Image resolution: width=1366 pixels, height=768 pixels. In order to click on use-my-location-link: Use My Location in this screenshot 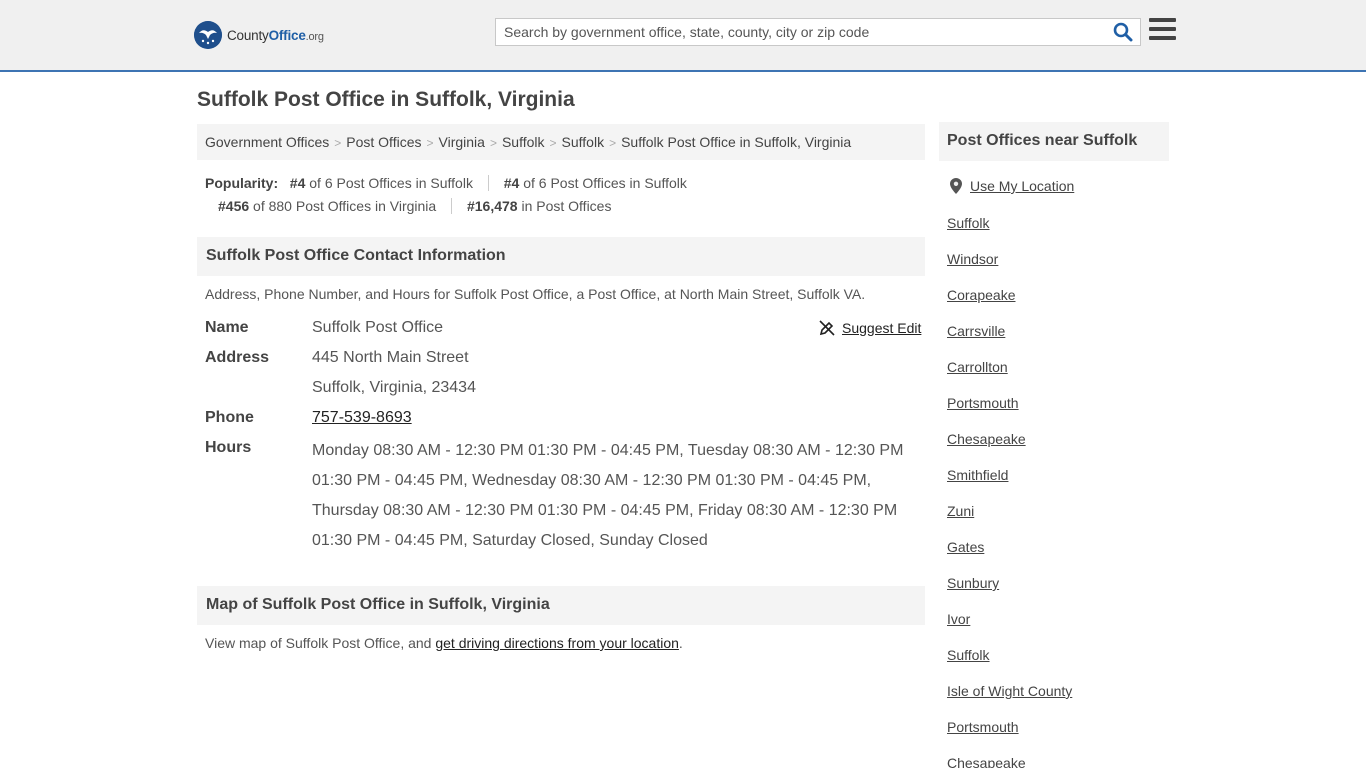, I will do `click(1022, 186)`.